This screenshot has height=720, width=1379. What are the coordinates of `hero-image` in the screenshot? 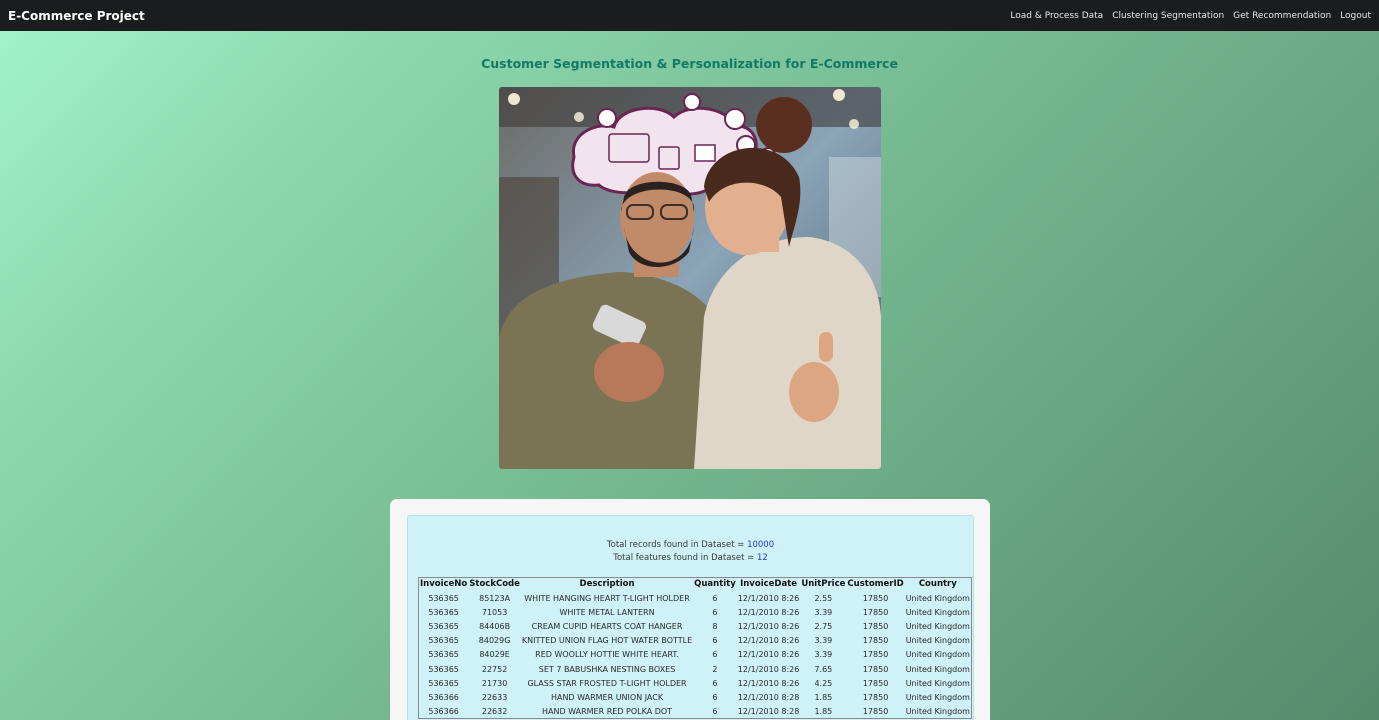 It's located at (690, 278).